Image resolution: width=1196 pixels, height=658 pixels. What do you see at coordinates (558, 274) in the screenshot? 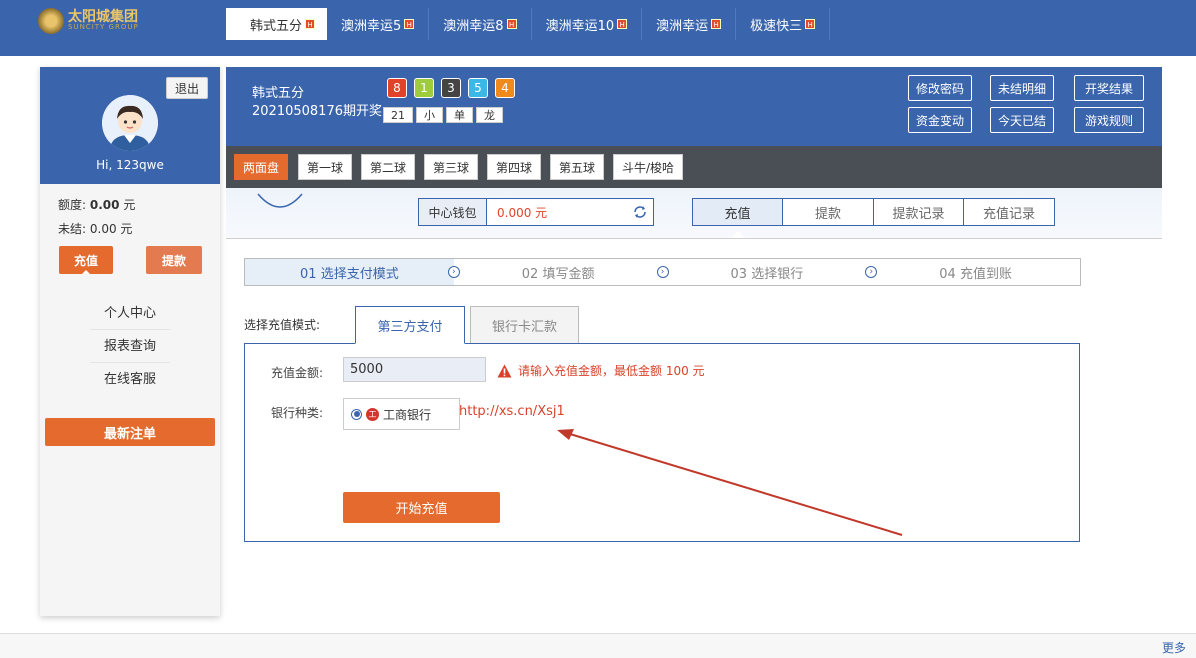
I see `step-label: 02 填写金额` at bounding box center [558, 274].